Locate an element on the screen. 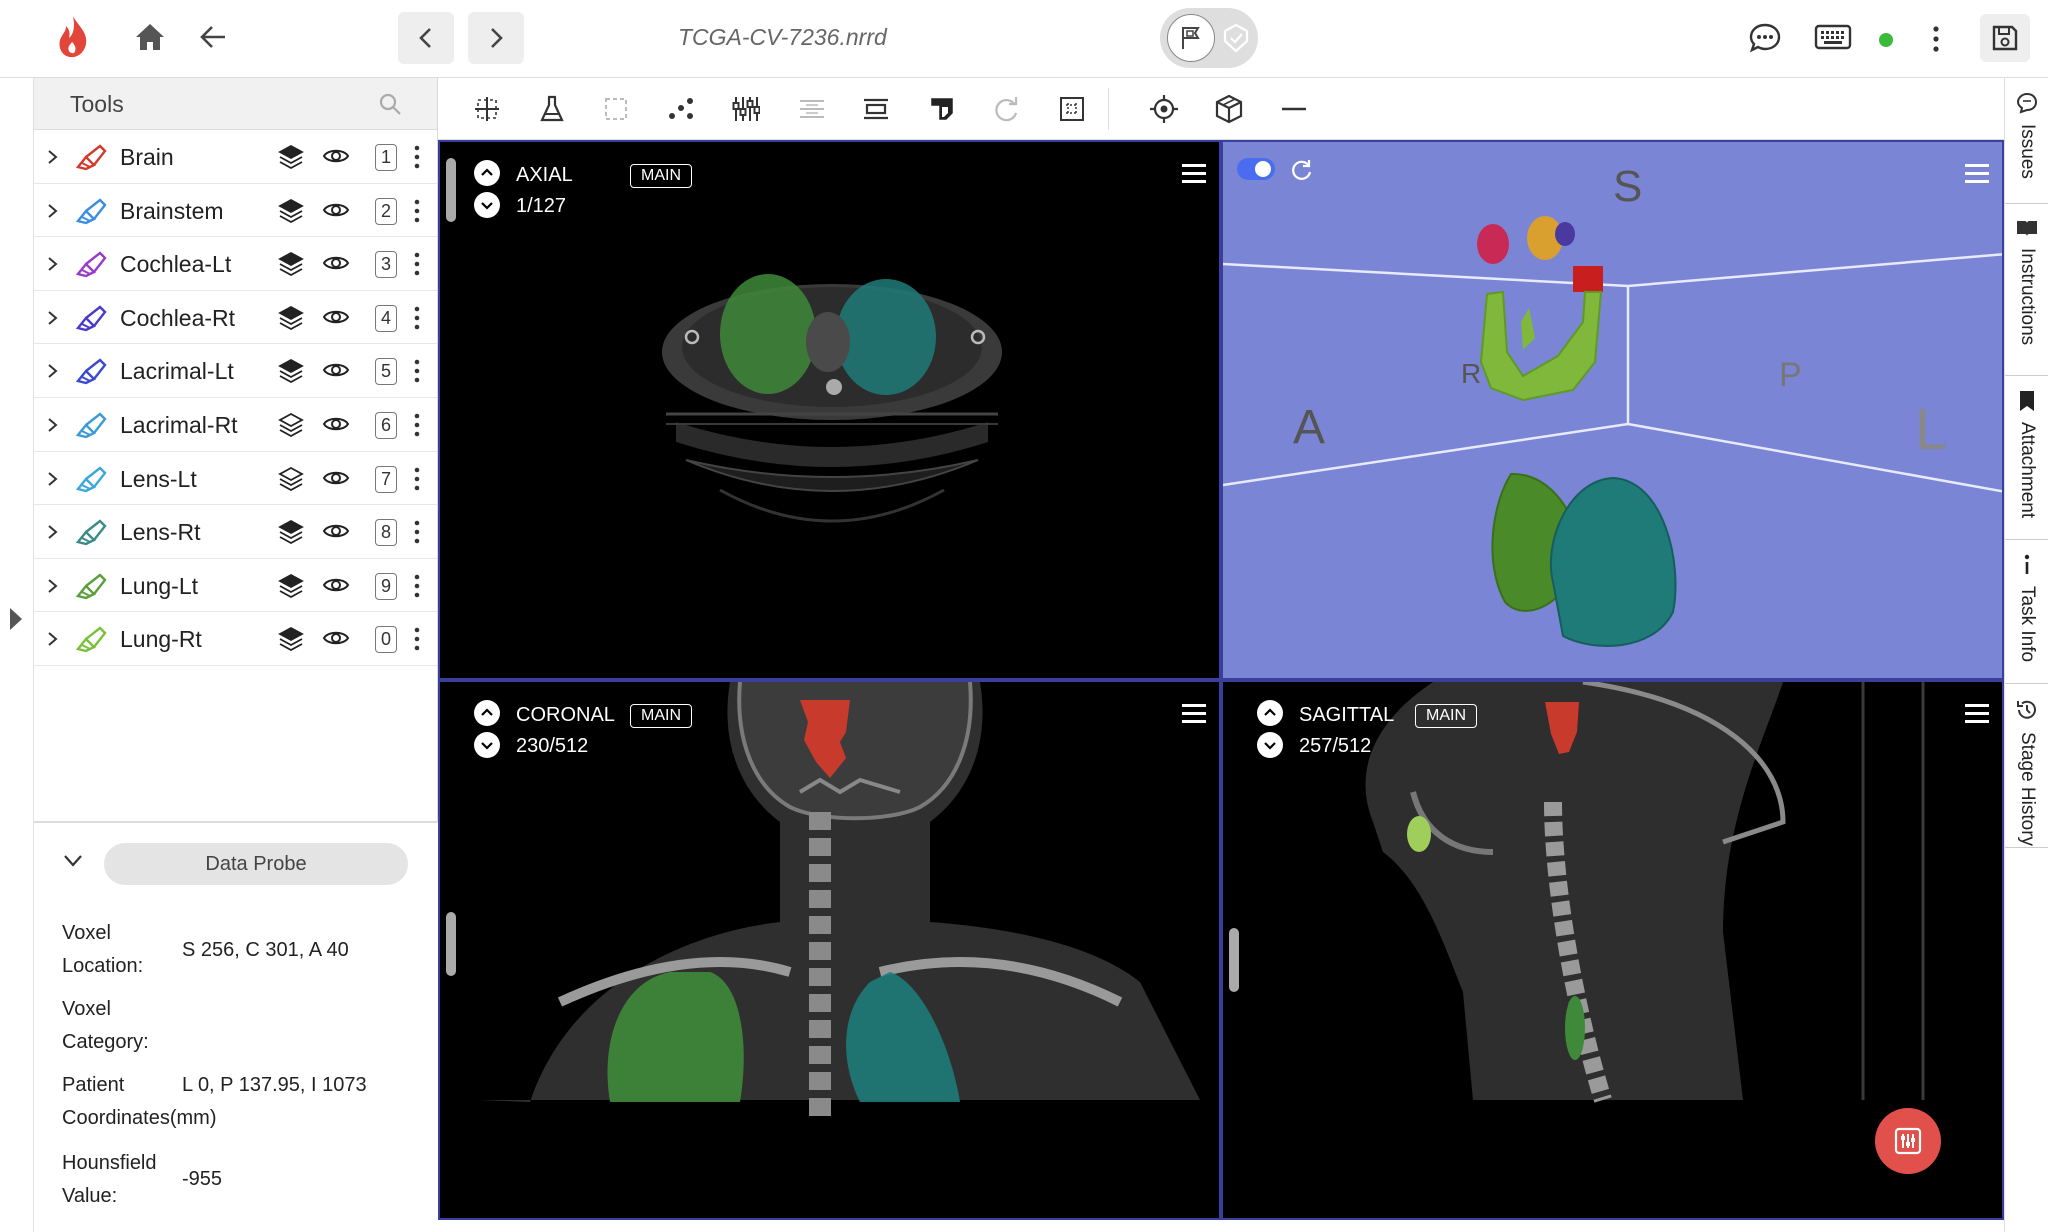  flask-icon is located at coordinates (552, 109).